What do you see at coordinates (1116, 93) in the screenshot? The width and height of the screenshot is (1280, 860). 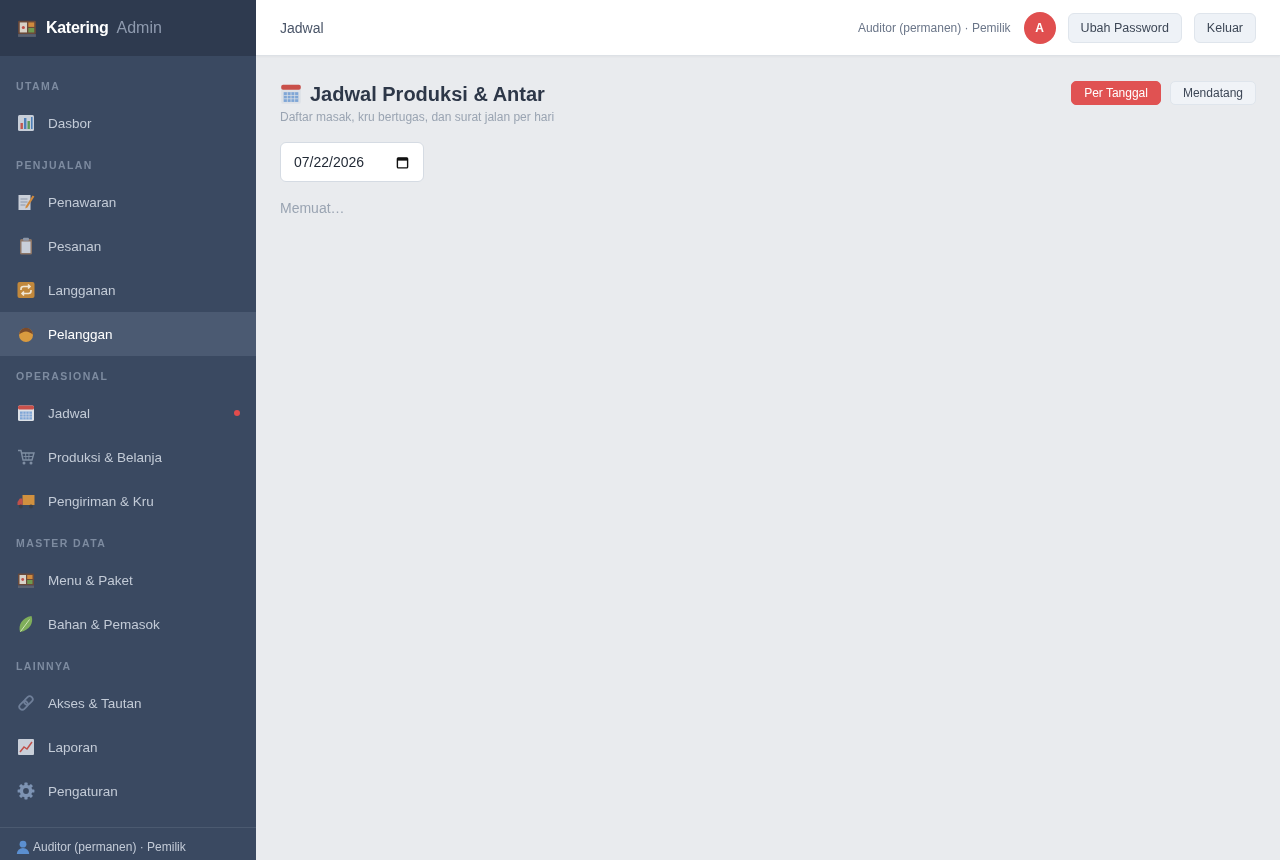 I see `view-tab: Per Tanggal` at bounding box center [1116, 93].